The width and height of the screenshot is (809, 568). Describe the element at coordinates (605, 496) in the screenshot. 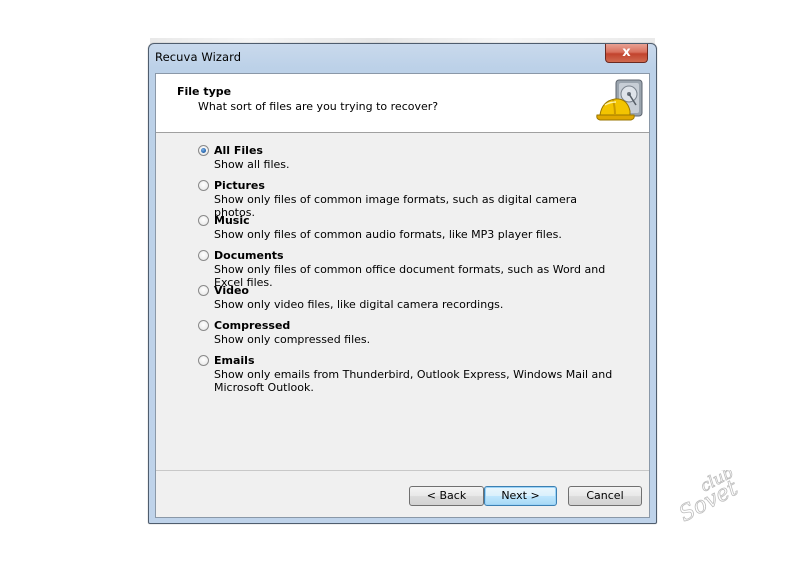

I see `cancel-button: Cancel` at that location.